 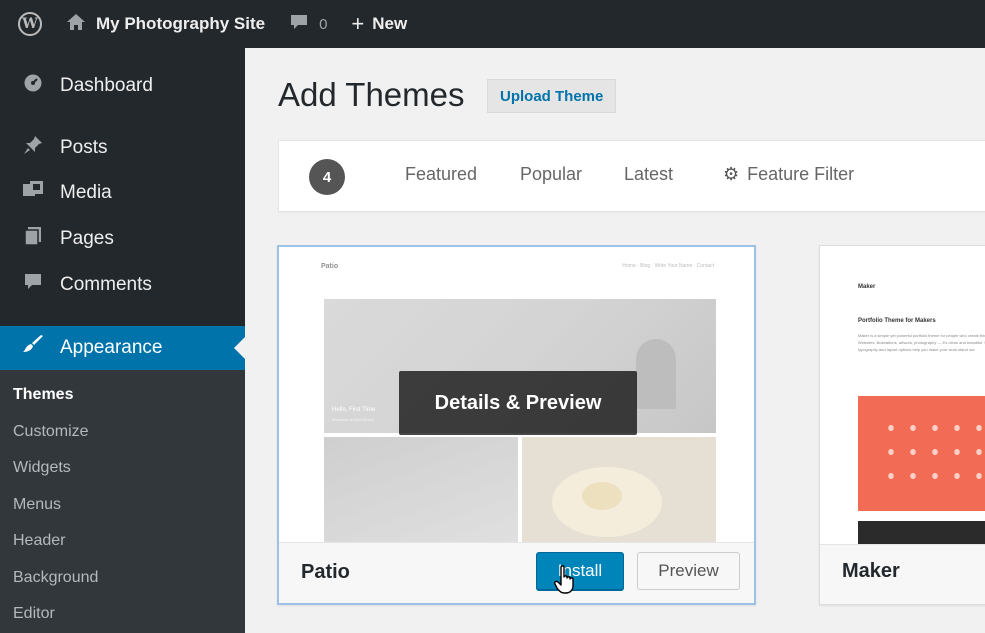 What do you see at coordinates (323, 24) in the screenshot?
I see `comments-count: 0` at bounding box center [323, 24].